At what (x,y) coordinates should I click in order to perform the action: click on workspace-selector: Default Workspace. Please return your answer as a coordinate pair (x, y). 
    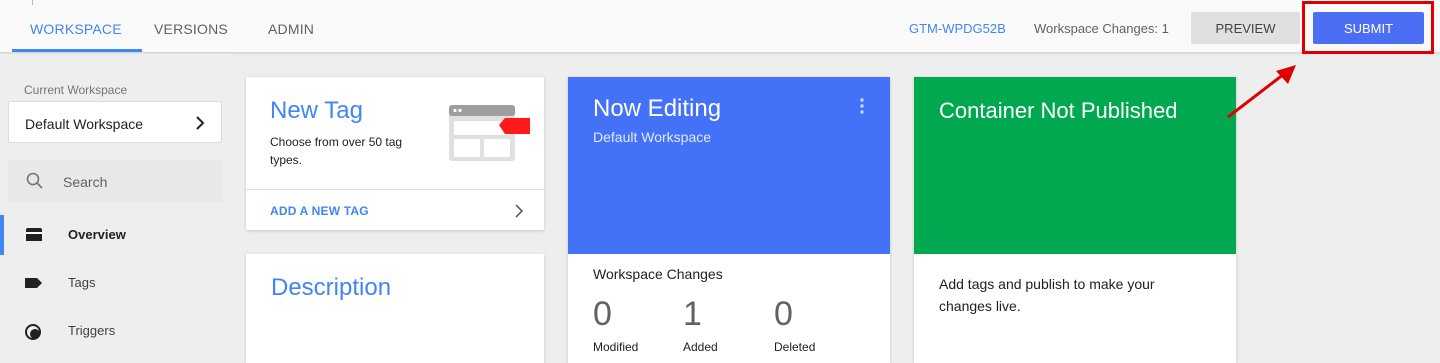
    Looking at the image, I should click on (115, 122).